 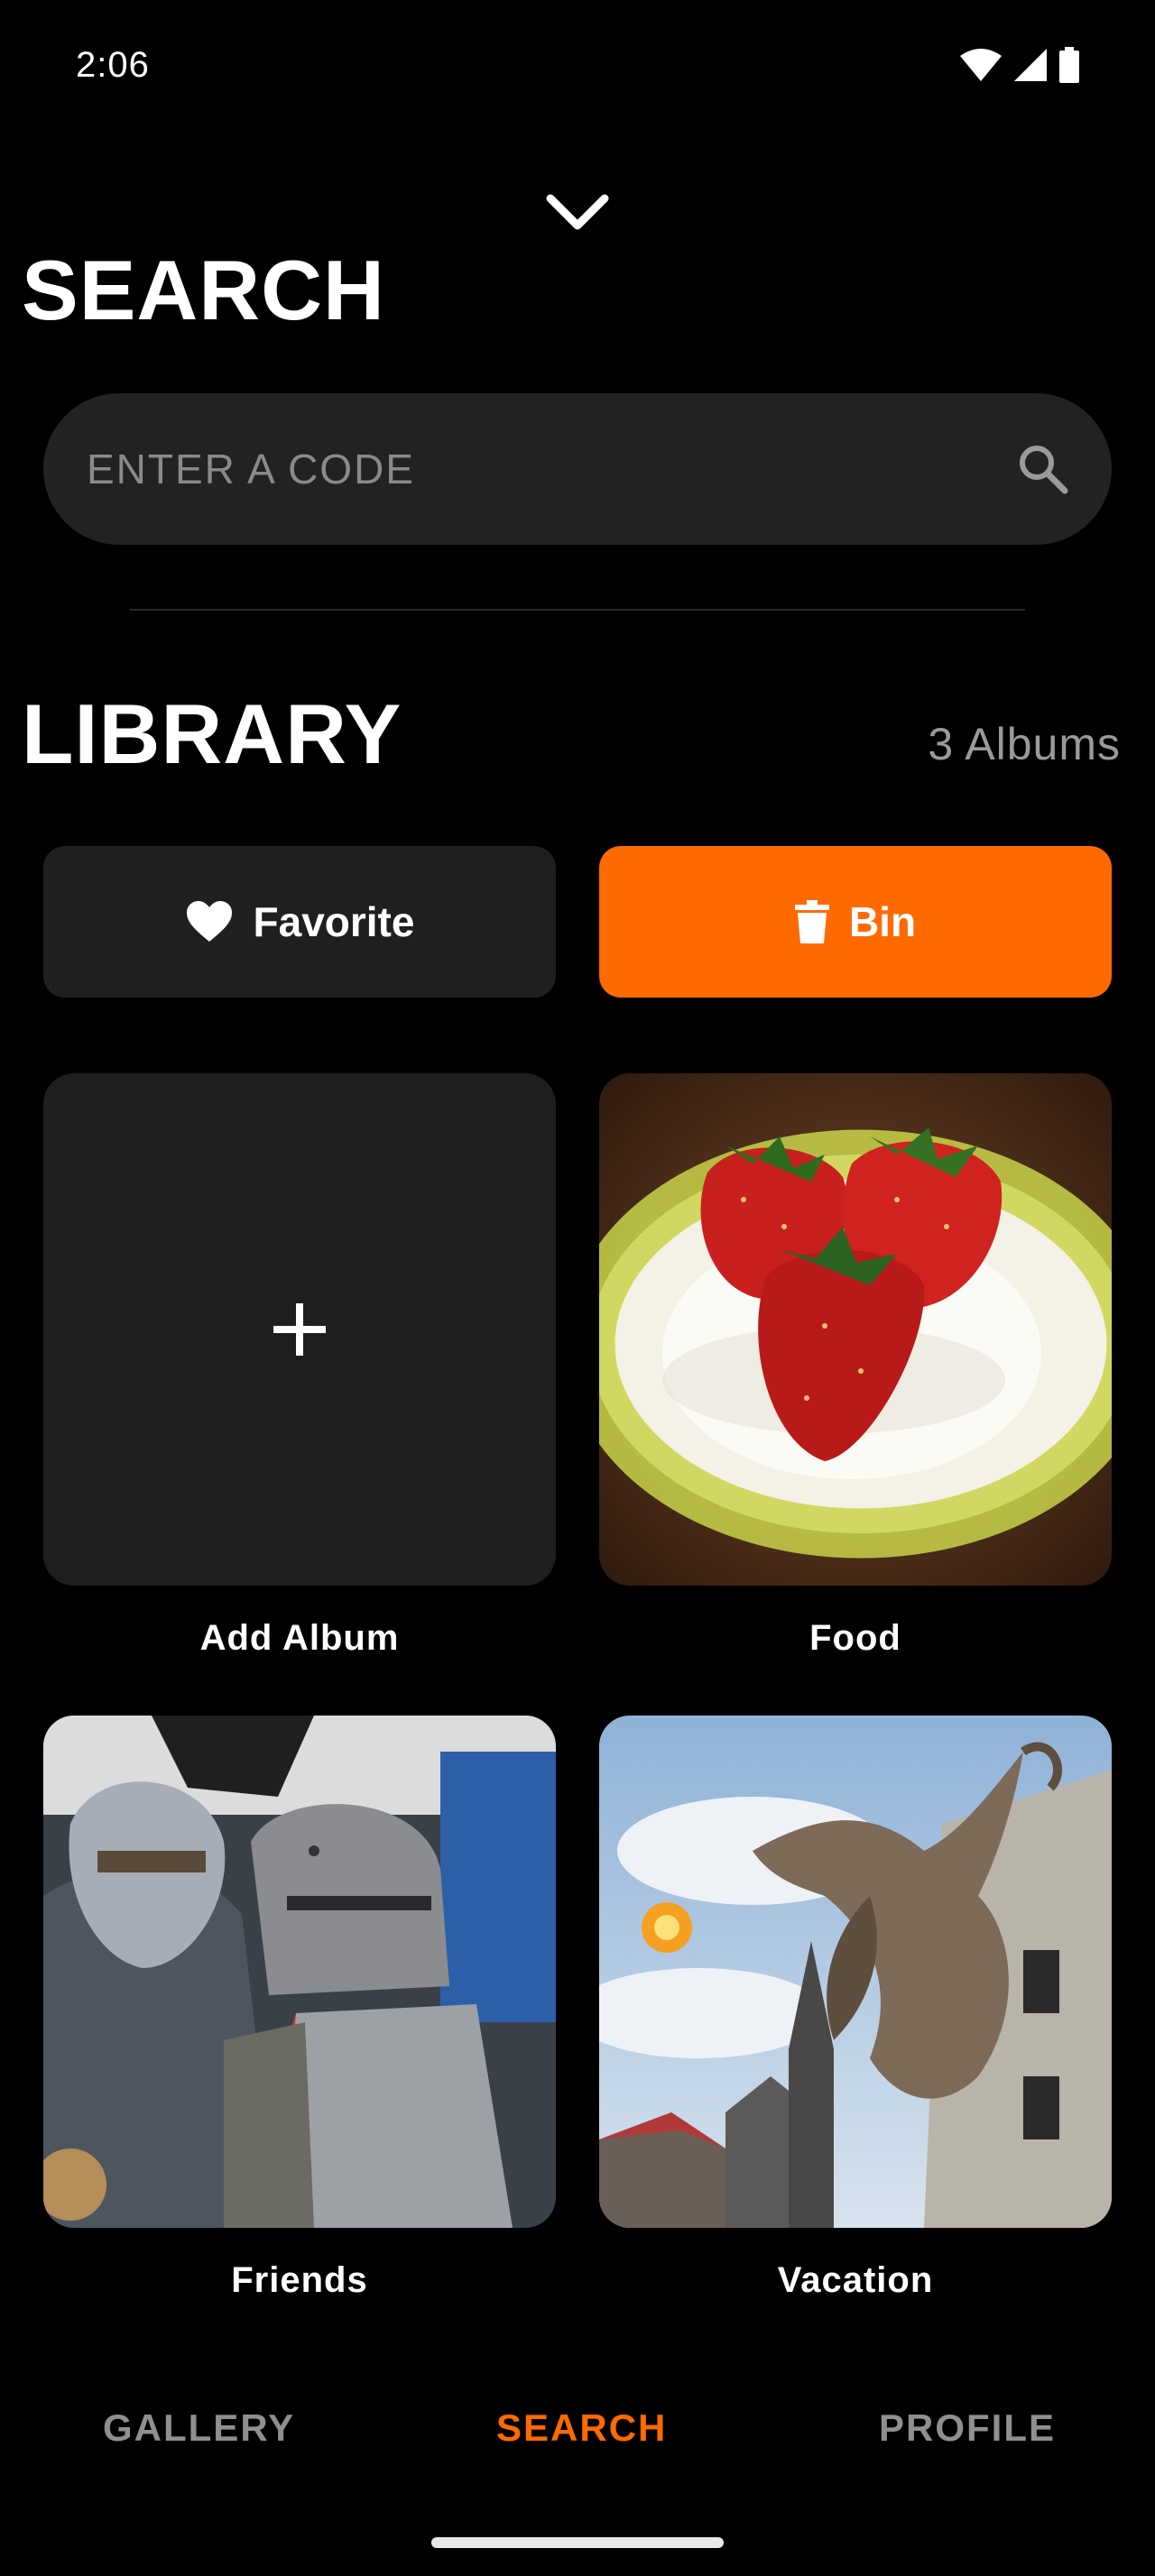 I want to click on favorite-button: Favorite, so click(x=299, y=922).